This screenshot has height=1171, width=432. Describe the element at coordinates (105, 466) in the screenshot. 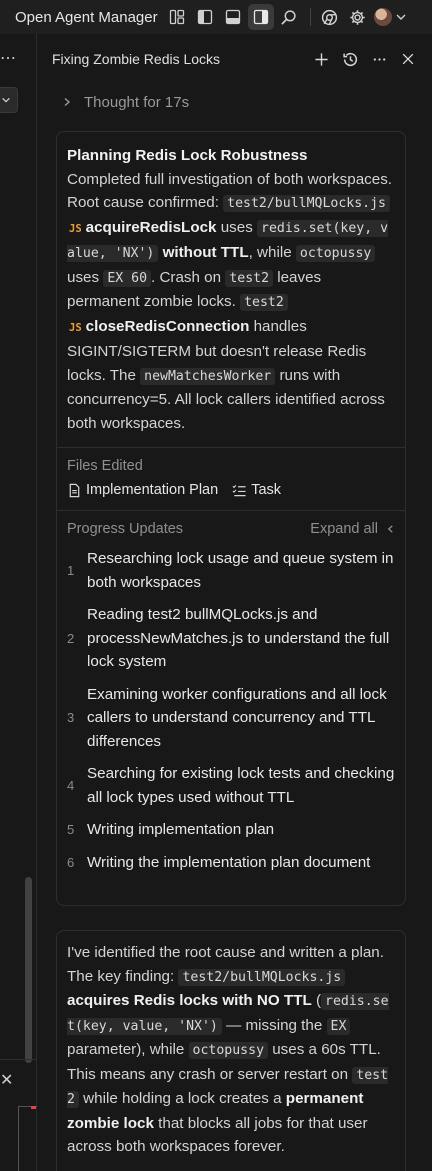

I see `files-edited-label: Files Edited` at that location.